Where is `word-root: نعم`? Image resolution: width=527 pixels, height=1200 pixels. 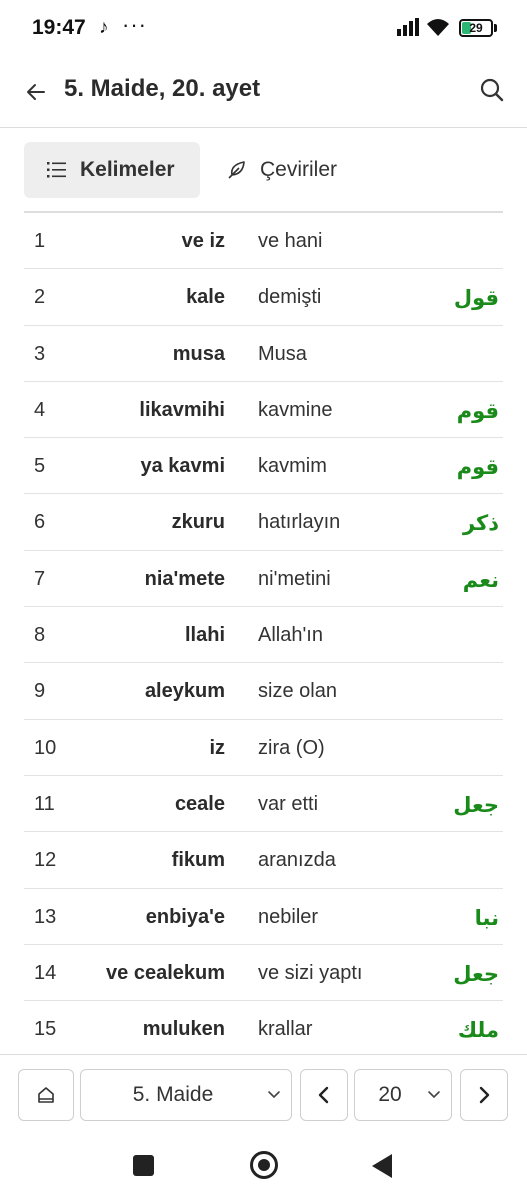
word-root: نعم is located at coordinates (481, 580).